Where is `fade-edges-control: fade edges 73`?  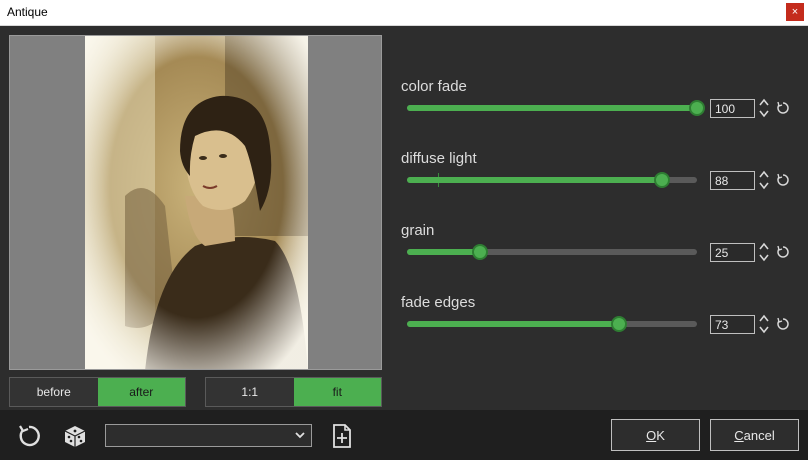
fade-edges-control: fade edges 73 is located at coordinates (601, 324).